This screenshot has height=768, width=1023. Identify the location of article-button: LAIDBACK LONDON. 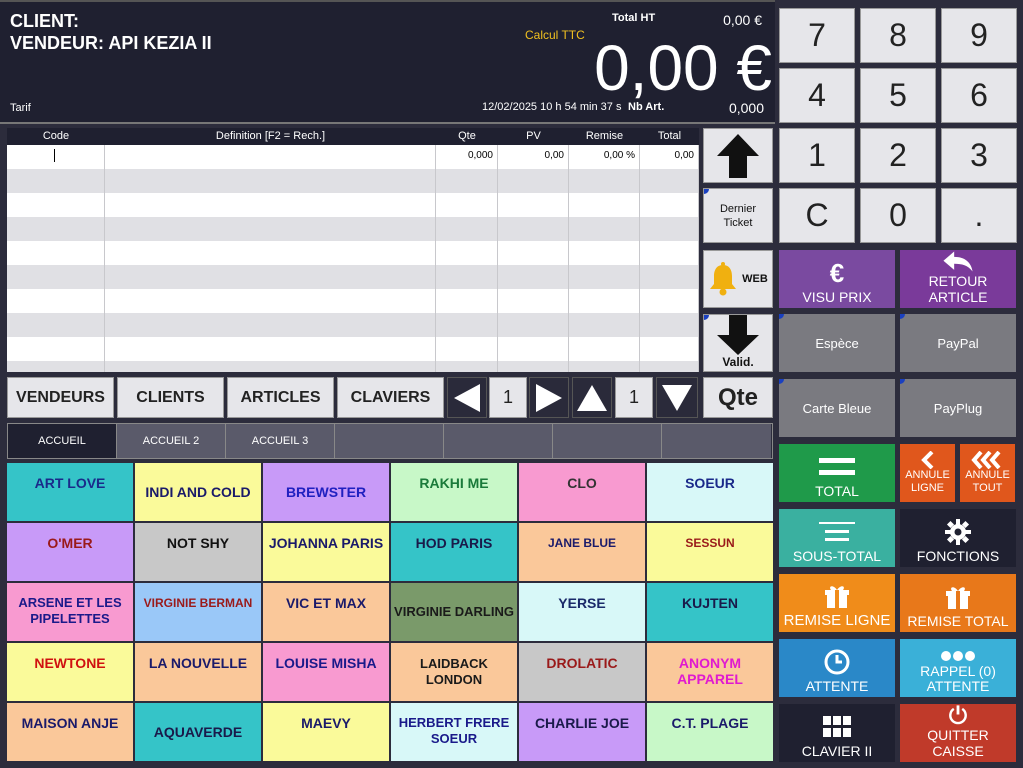
(454, 672).